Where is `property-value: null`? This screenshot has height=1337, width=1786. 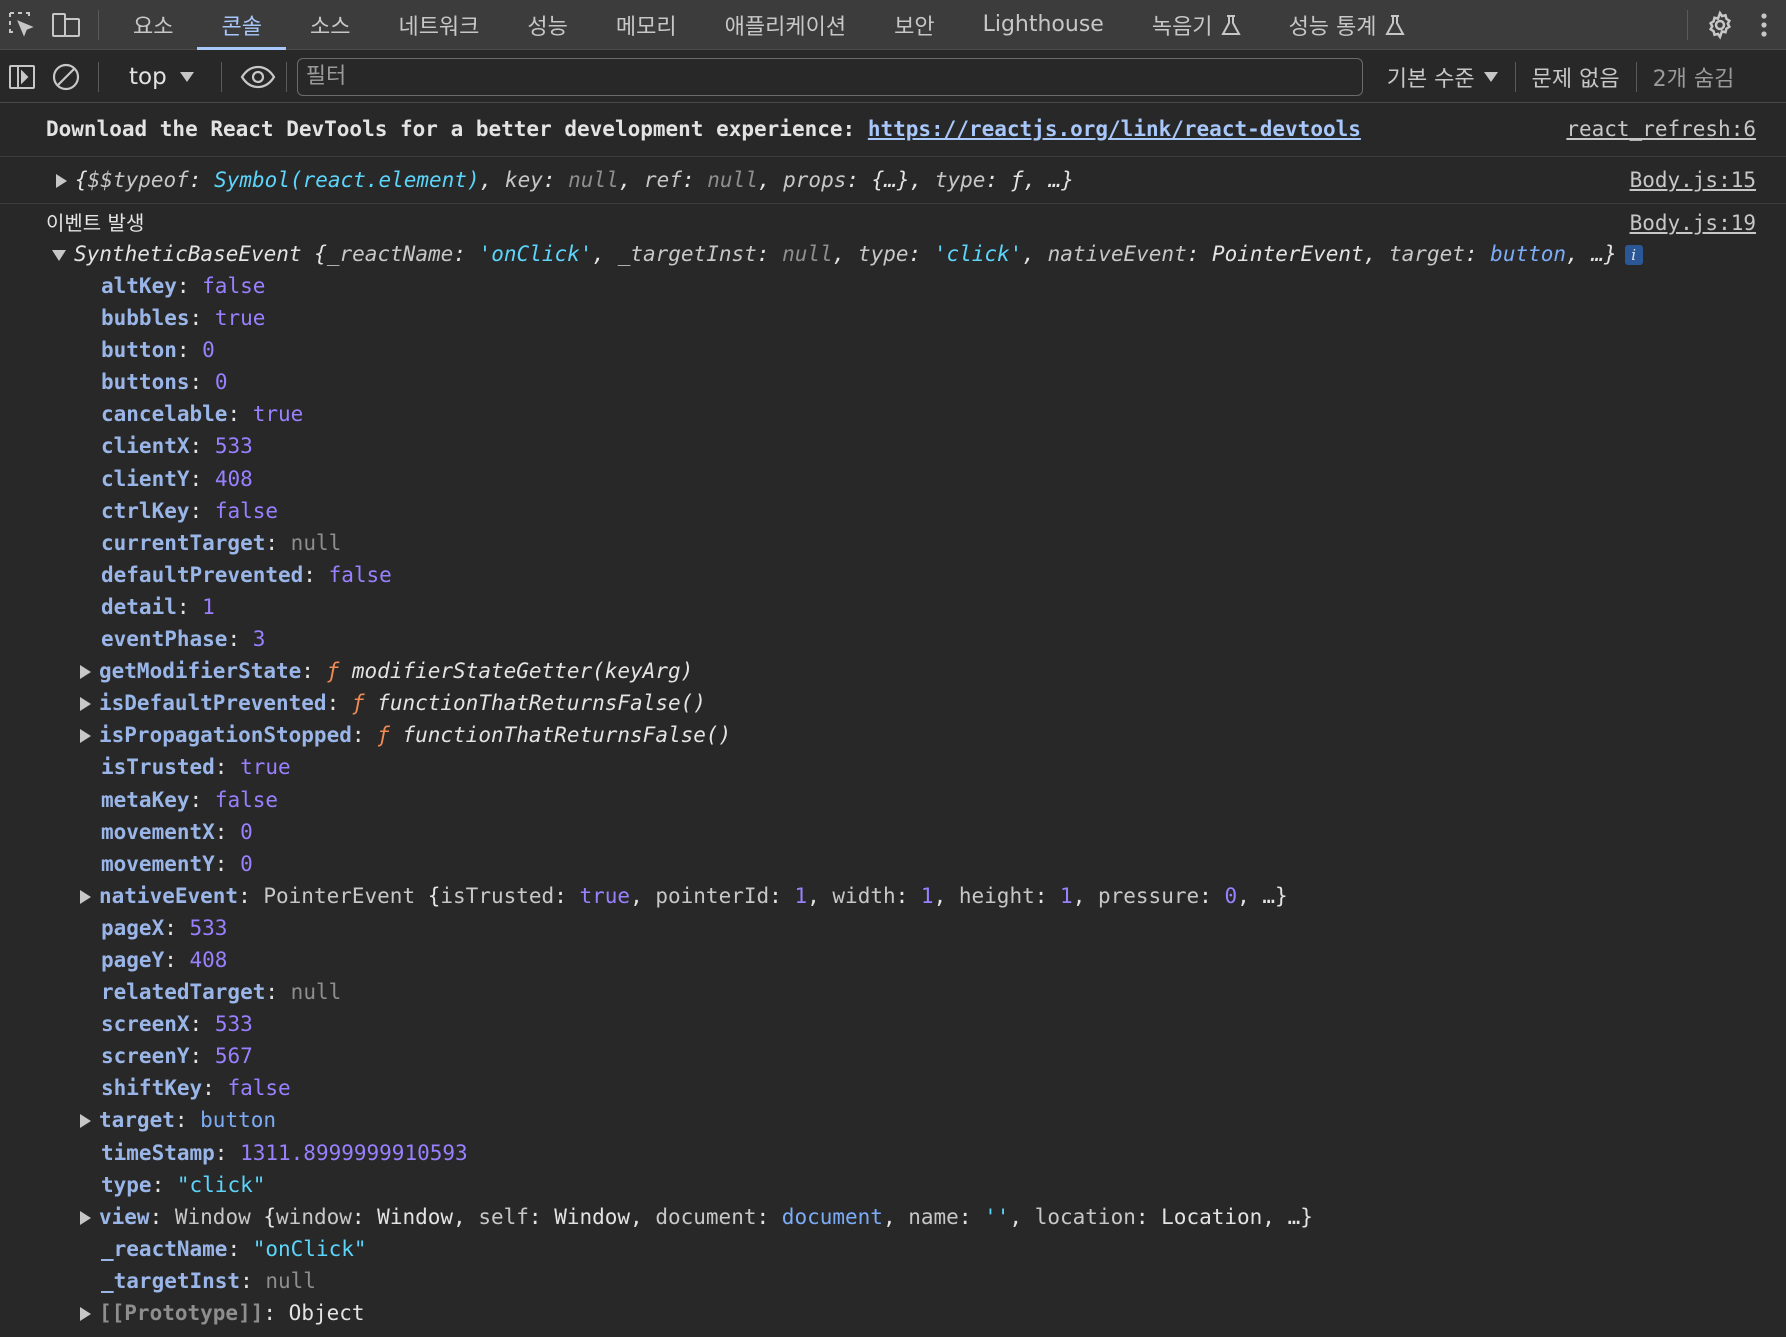 property-value: null is located at coordinates (290, 1280).